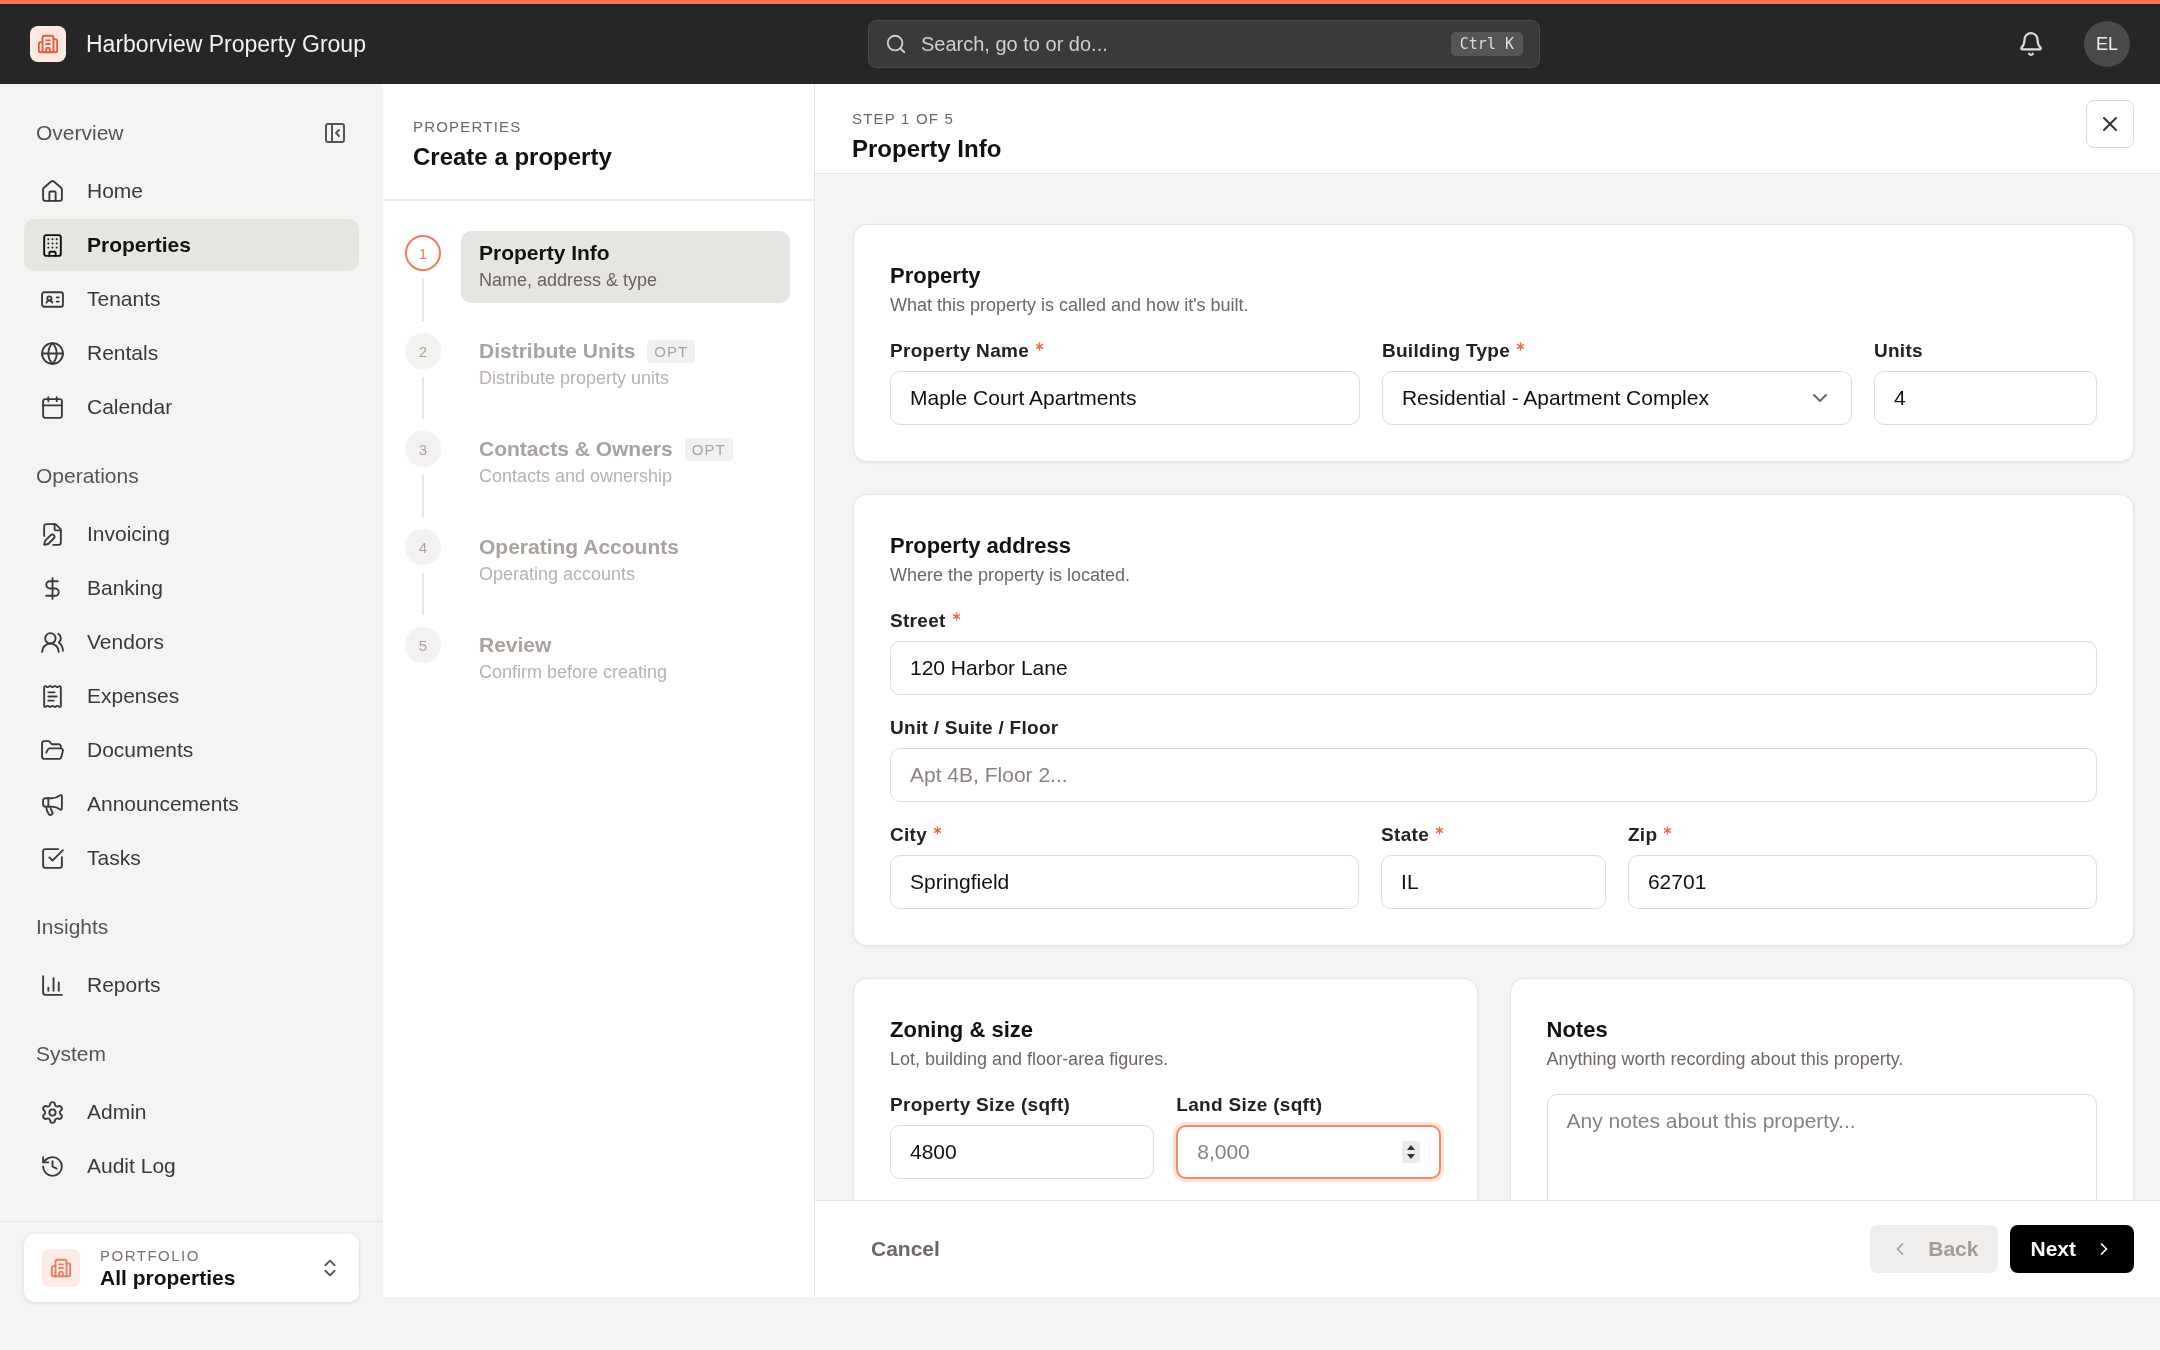 This screenshot has width=2160, height=1350. What do you see at coordinates (1898, 351) in the screenshot?
I see `field-label: Units` at bounding box center [1898, 351].